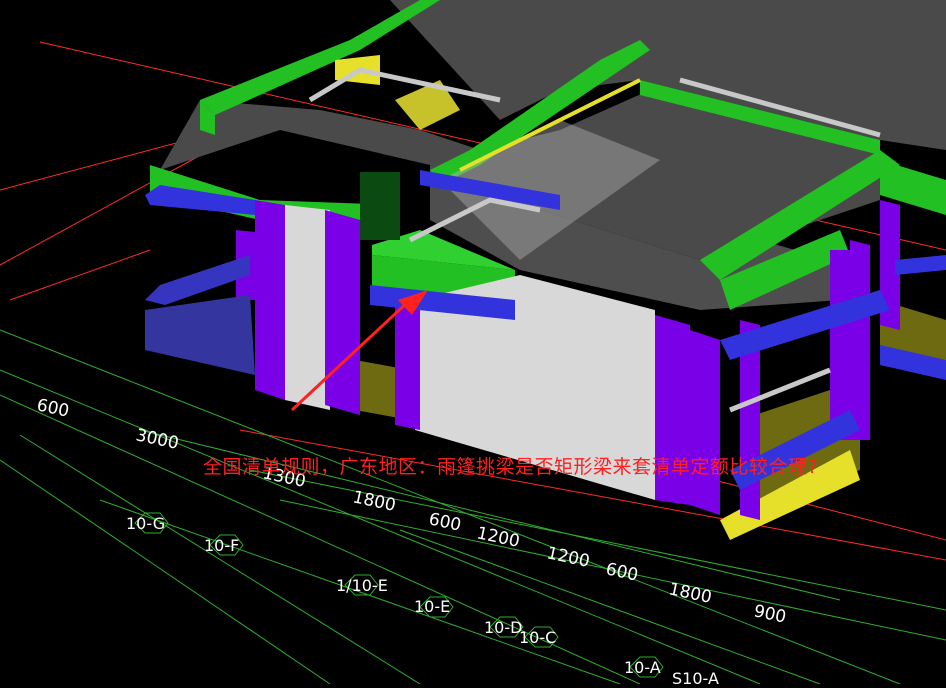 Image resolution: width=946 pixels, height=688 pixels. What do you see at coordinates (362, 585) in the screenshot?
I see `axis-label: 1/10-E` at bounding box center [362, 585].